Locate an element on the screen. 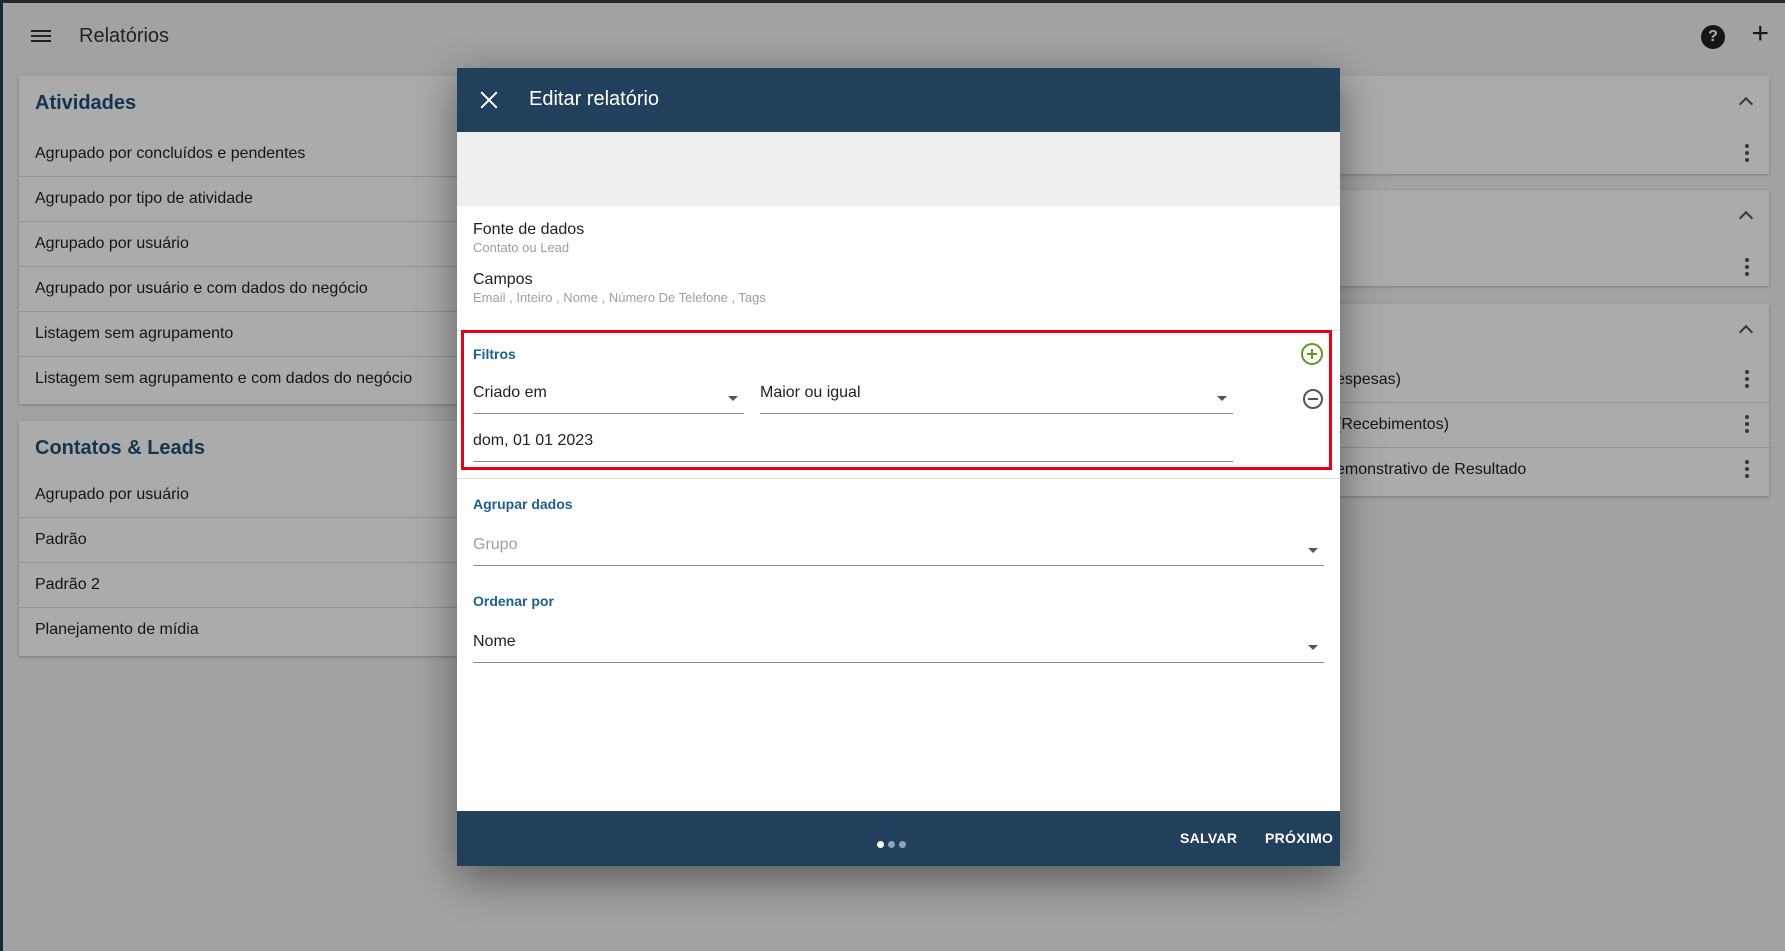  data-source-value: Contato ou Lead is located at coordinates (521, 247).